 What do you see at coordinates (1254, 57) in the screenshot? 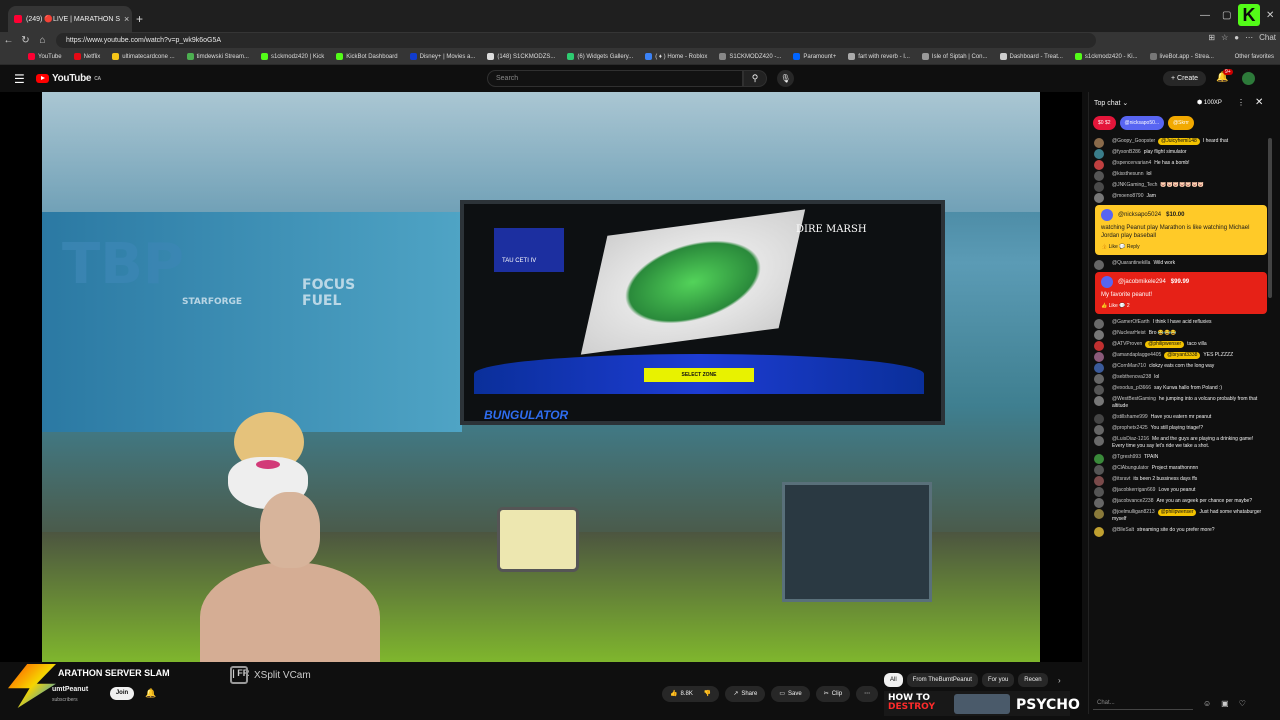
I see `other-favorites: Other favorites` at bounding box center [1254, 57].